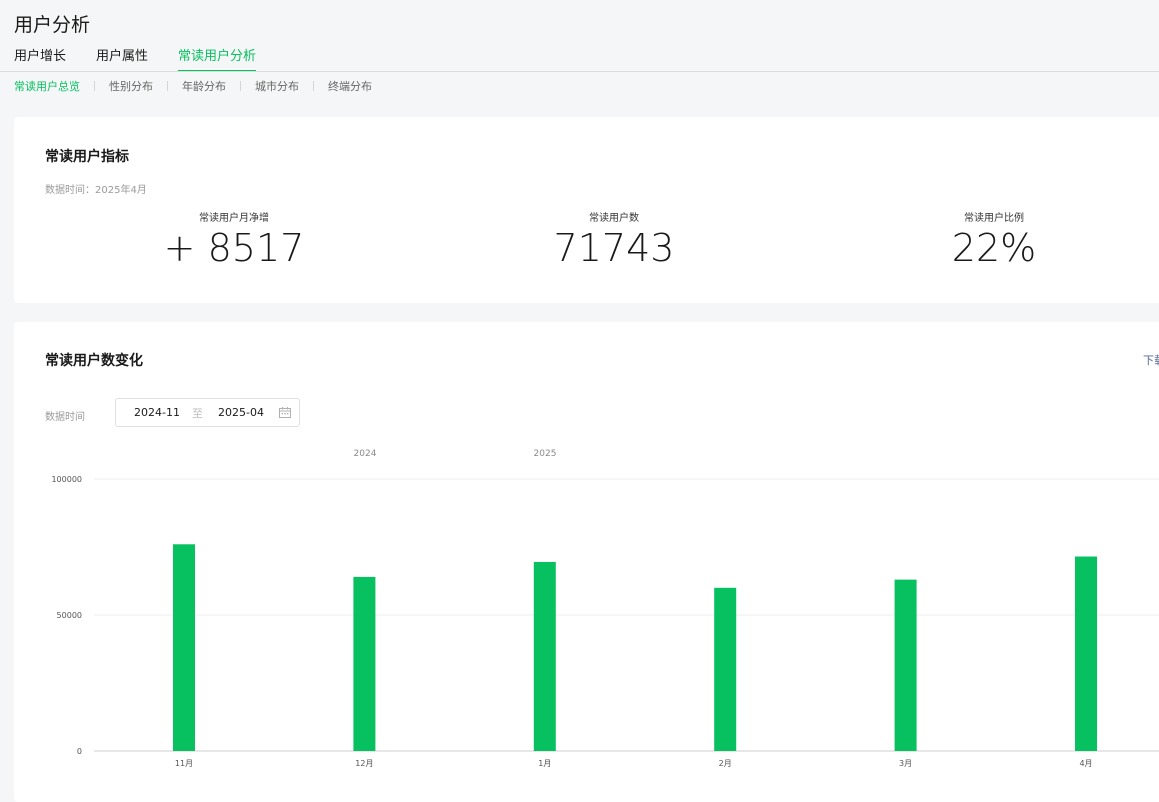 The image size is (1159, 802). I want to click on metric-net-growth: 常读用户月净增 + 8517, so click(234, 239).